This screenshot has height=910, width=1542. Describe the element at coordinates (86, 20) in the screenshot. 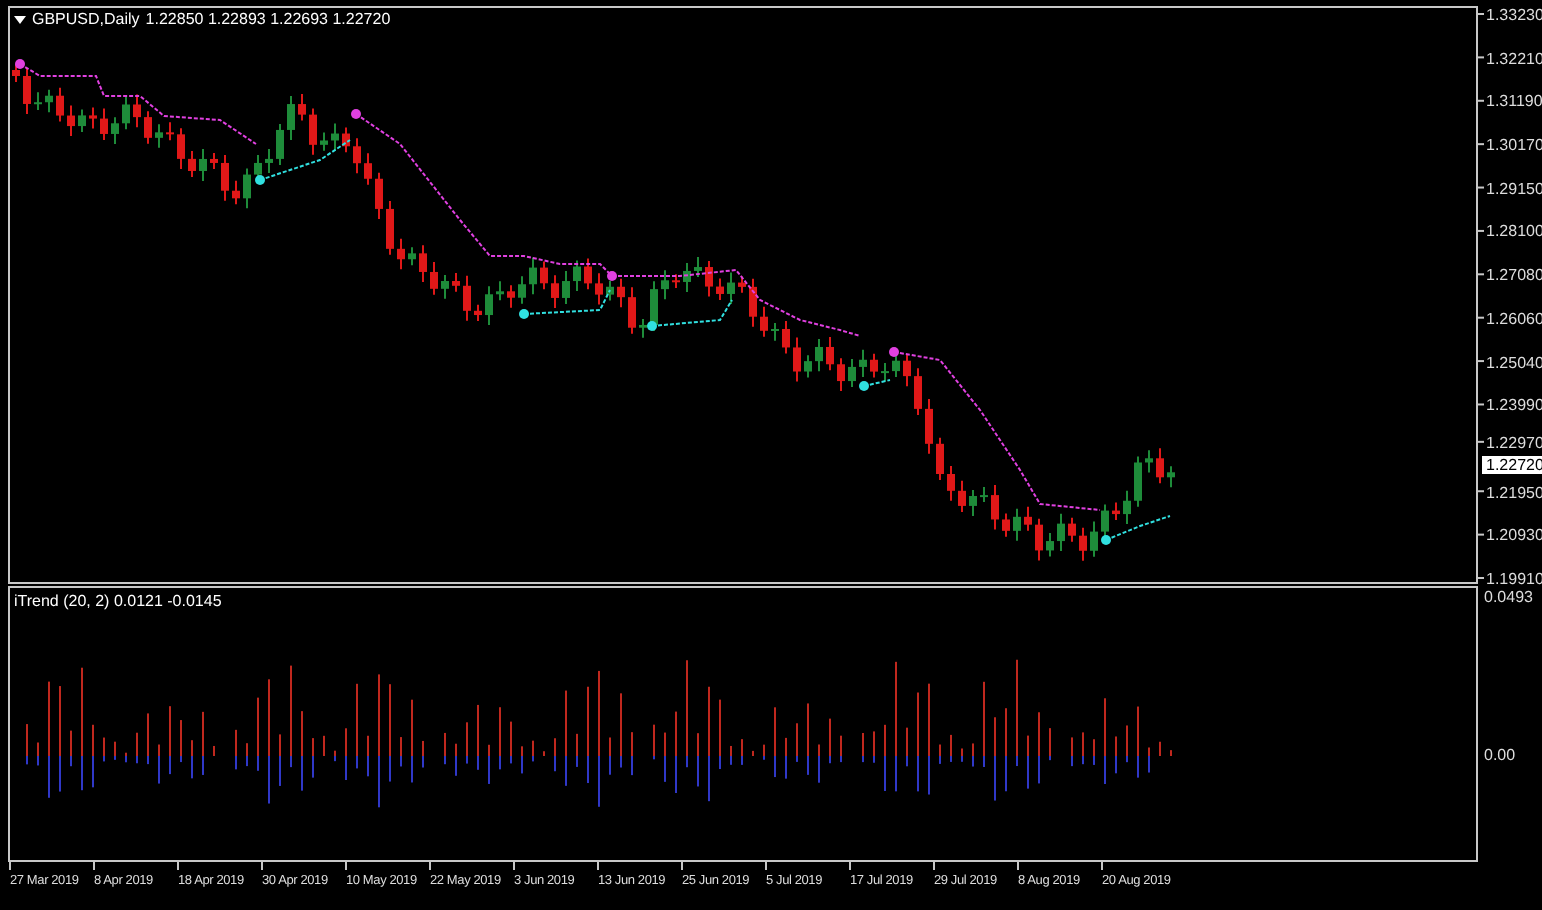

I see `symbol-label: GBPUSD,Daily` at that location.